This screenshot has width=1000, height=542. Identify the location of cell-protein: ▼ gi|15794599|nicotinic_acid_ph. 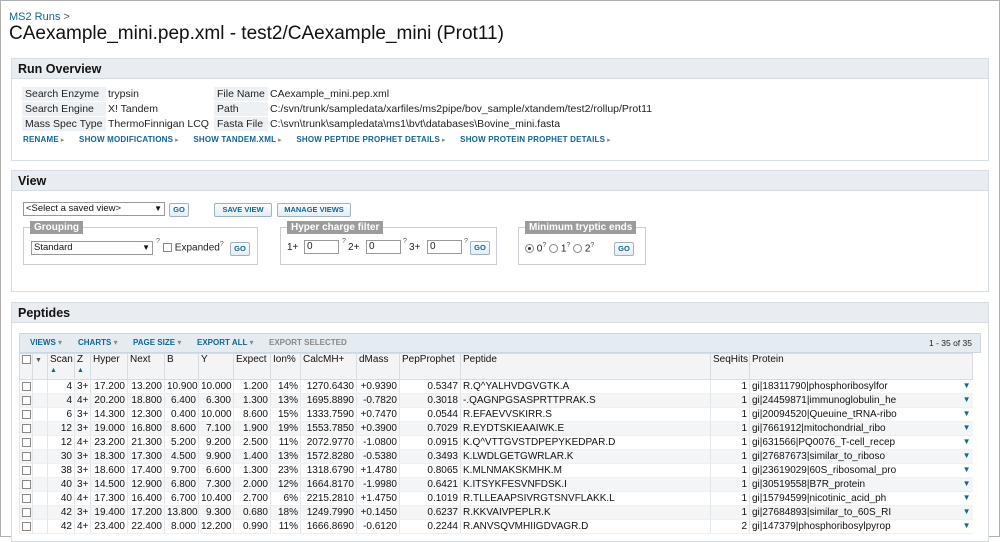
(861, 498).